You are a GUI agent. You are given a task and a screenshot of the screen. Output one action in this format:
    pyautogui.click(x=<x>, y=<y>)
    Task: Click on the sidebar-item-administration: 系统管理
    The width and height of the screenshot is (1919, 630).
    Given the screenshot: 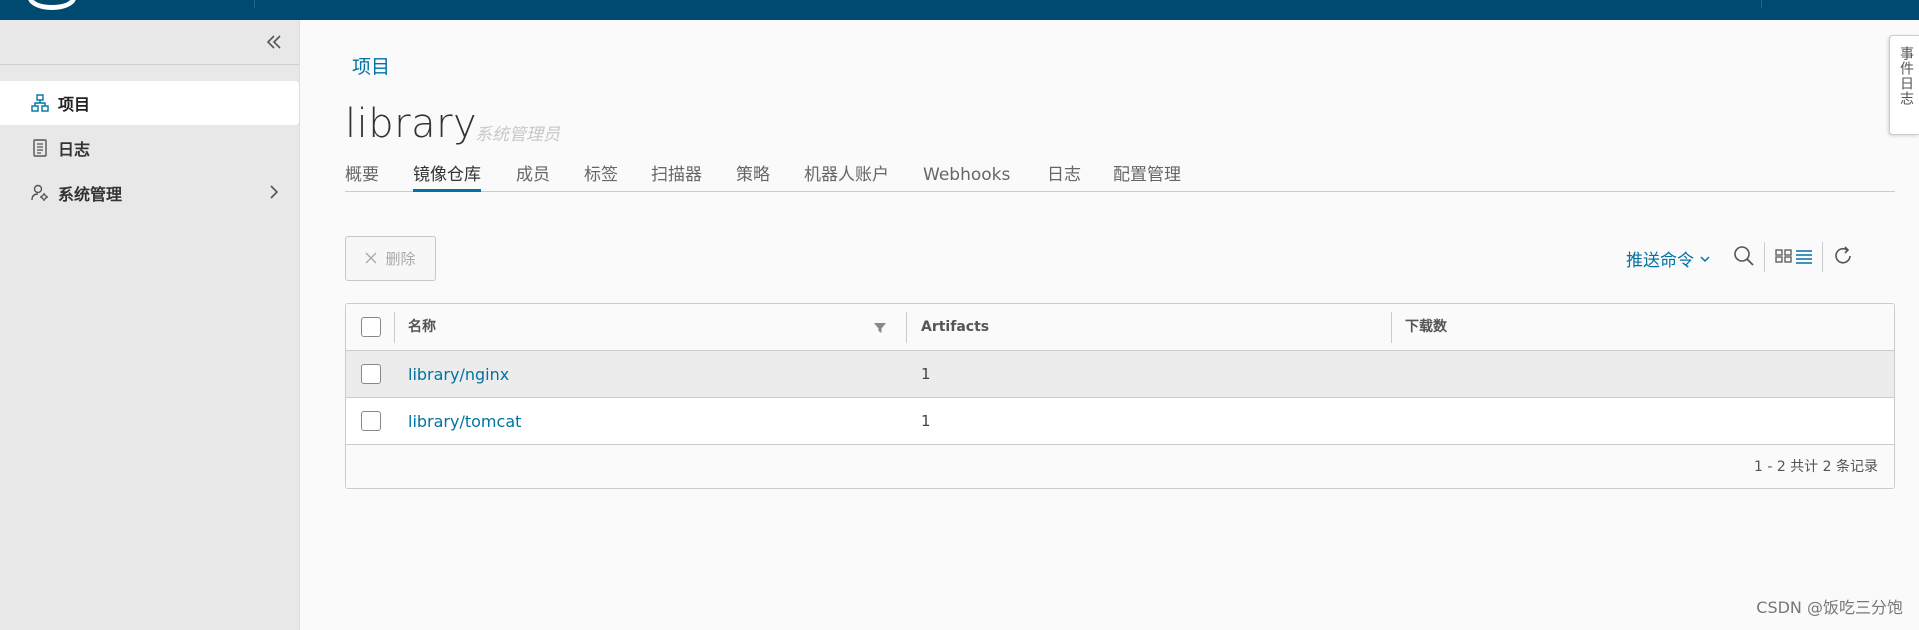 What is the action you would take?
    pyautogui.click(x=149, y=193)
    